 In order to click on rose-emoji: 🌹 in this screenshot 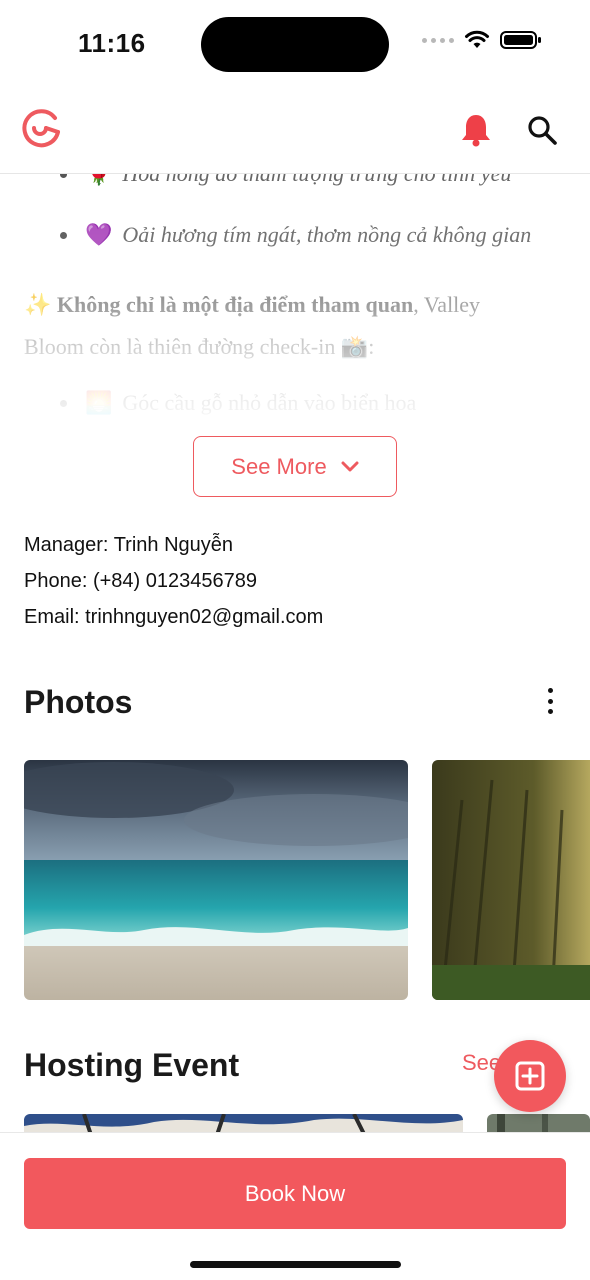, I will do `click(99, 180)`.